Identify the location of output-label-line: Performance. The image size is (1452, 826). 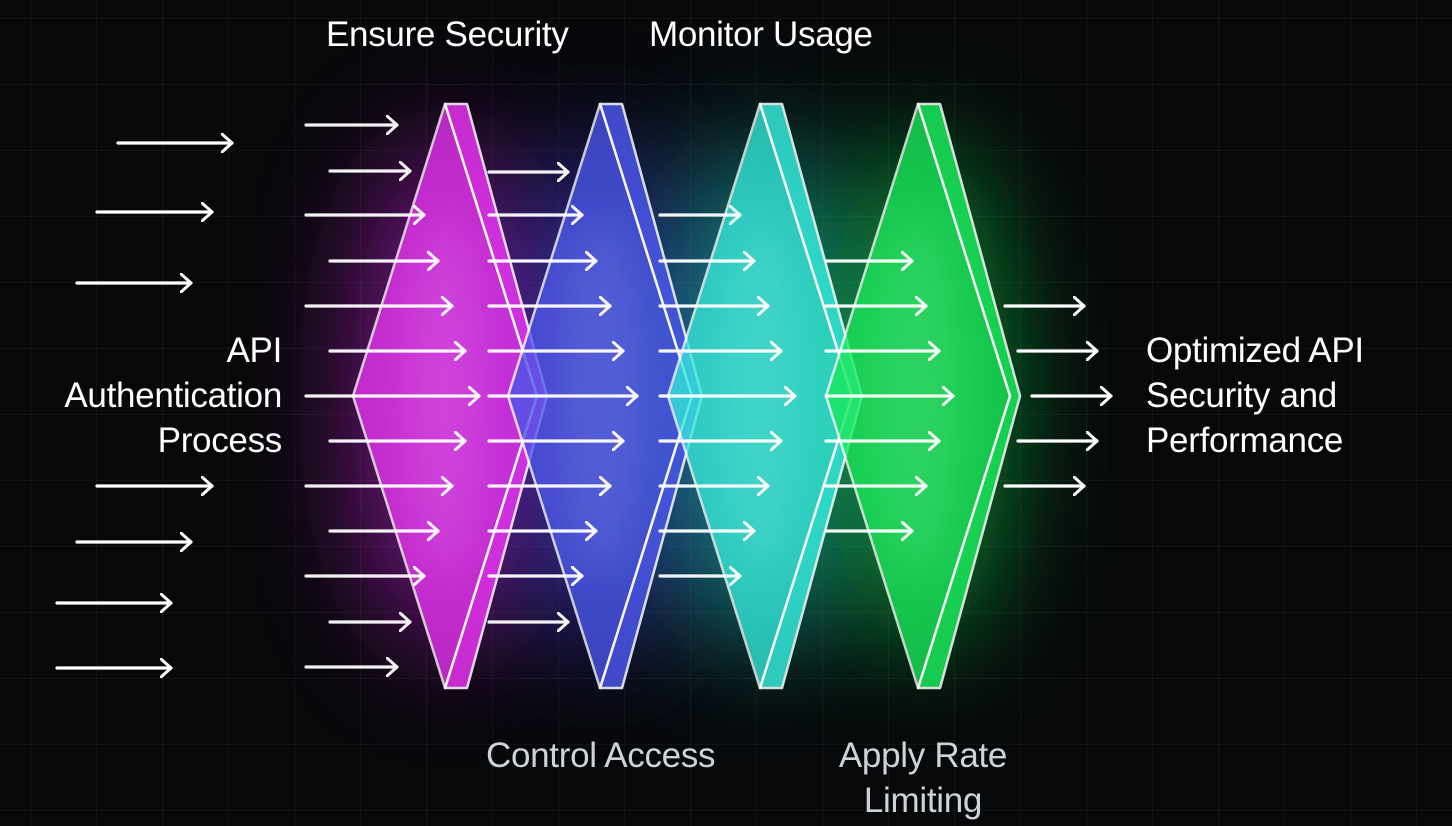
(1245, 440).